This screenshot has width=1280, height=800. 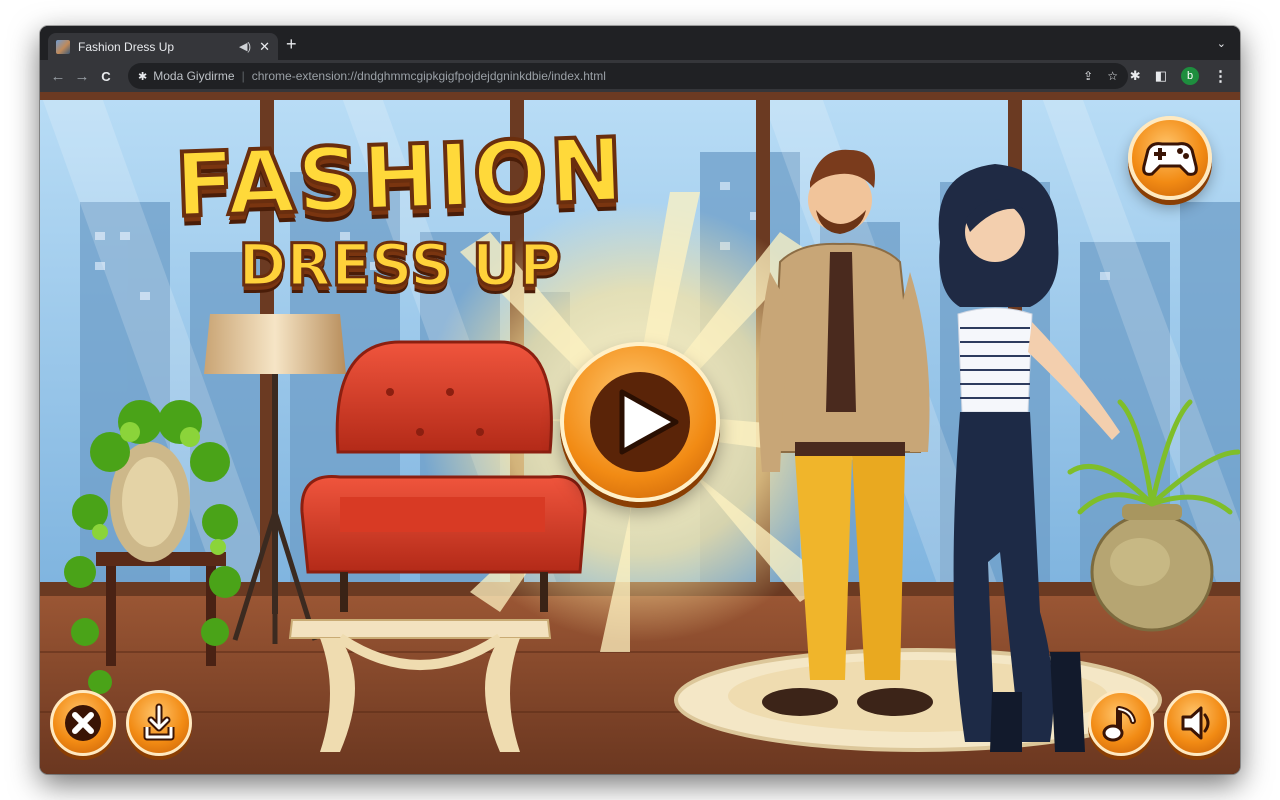 What do you see at coordinates (1088, 76) in the screenshot?
I see `share-icon: ⇪` at bounding box center [1088, 76].